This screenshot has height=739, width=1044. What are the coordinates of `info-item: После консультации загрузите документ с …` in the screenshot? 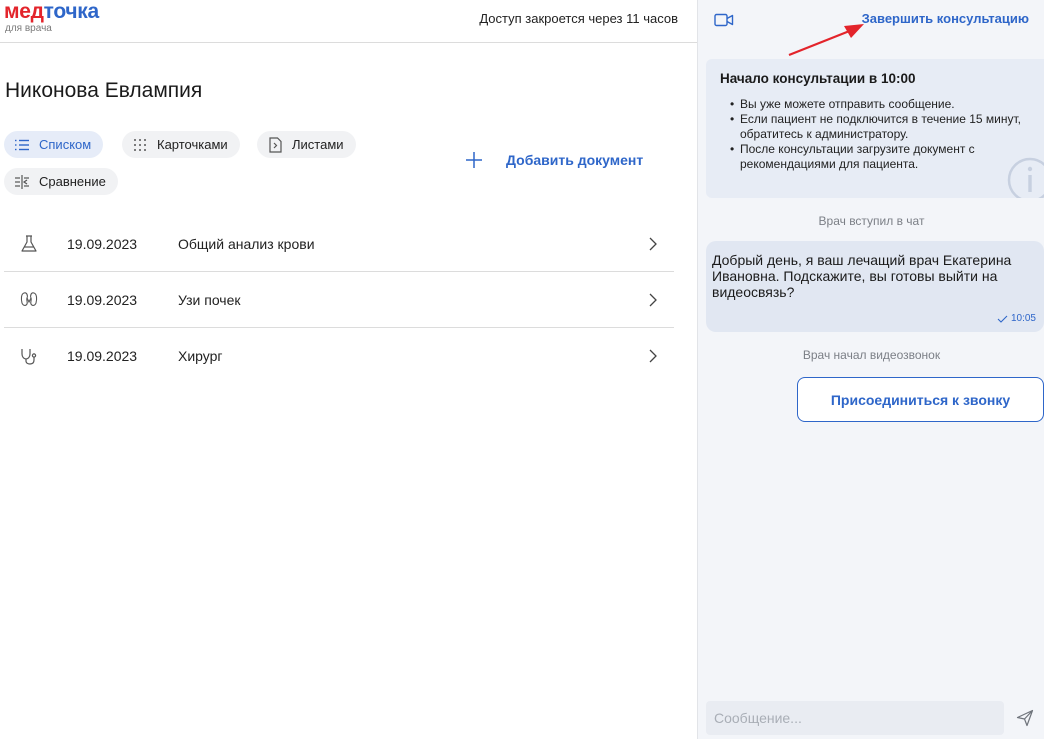 It's located at (880, 157).